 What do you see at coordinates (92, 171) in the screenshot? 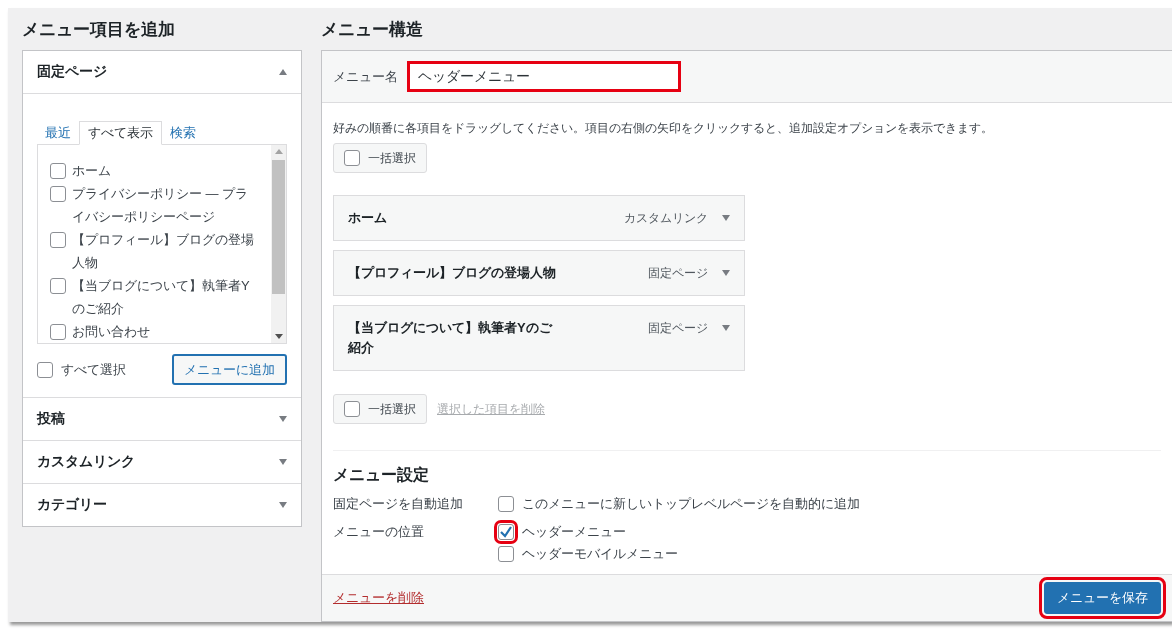
I see `page-label: ホーム` at bounding box center [92, 171].